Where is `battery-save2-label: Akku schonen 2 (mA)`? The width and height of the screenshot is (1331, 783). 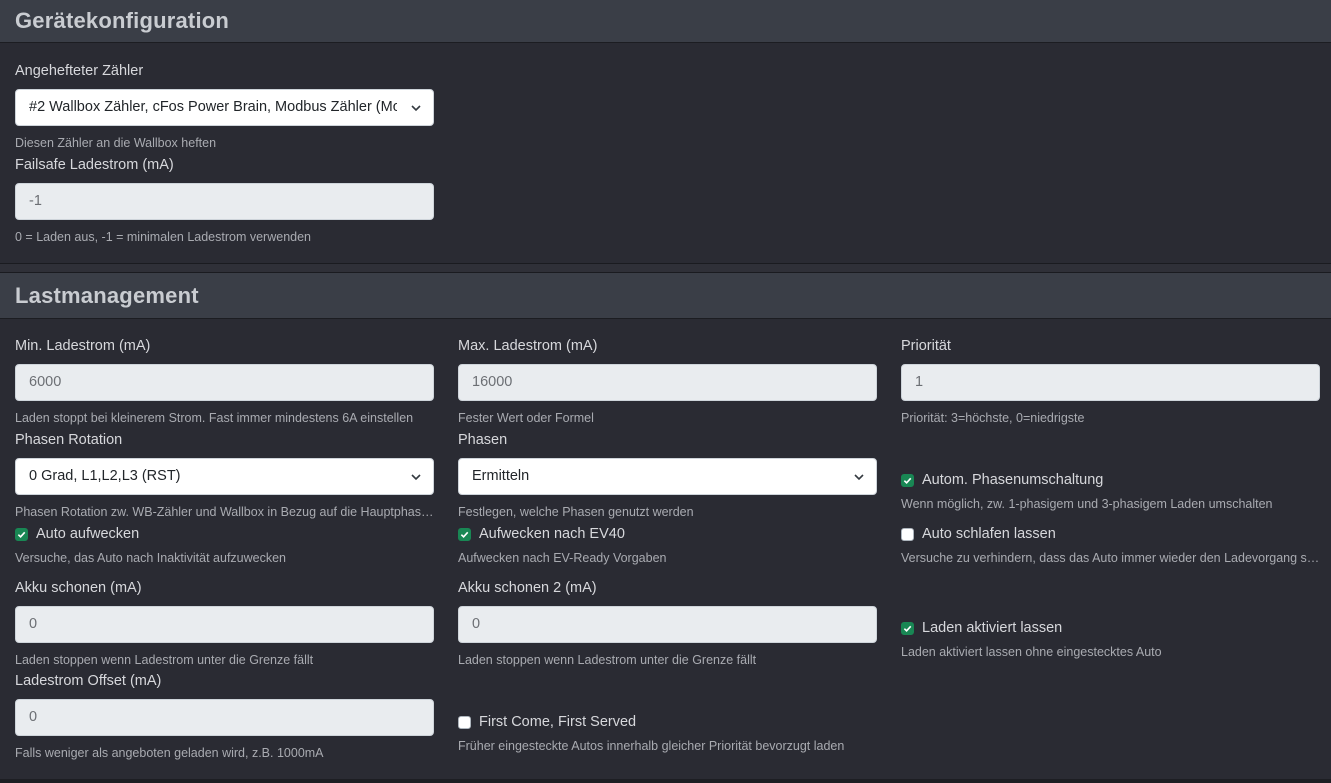 battery-save2-label: Akku schonen 2 (mA) is located at coordinates (527, 588).